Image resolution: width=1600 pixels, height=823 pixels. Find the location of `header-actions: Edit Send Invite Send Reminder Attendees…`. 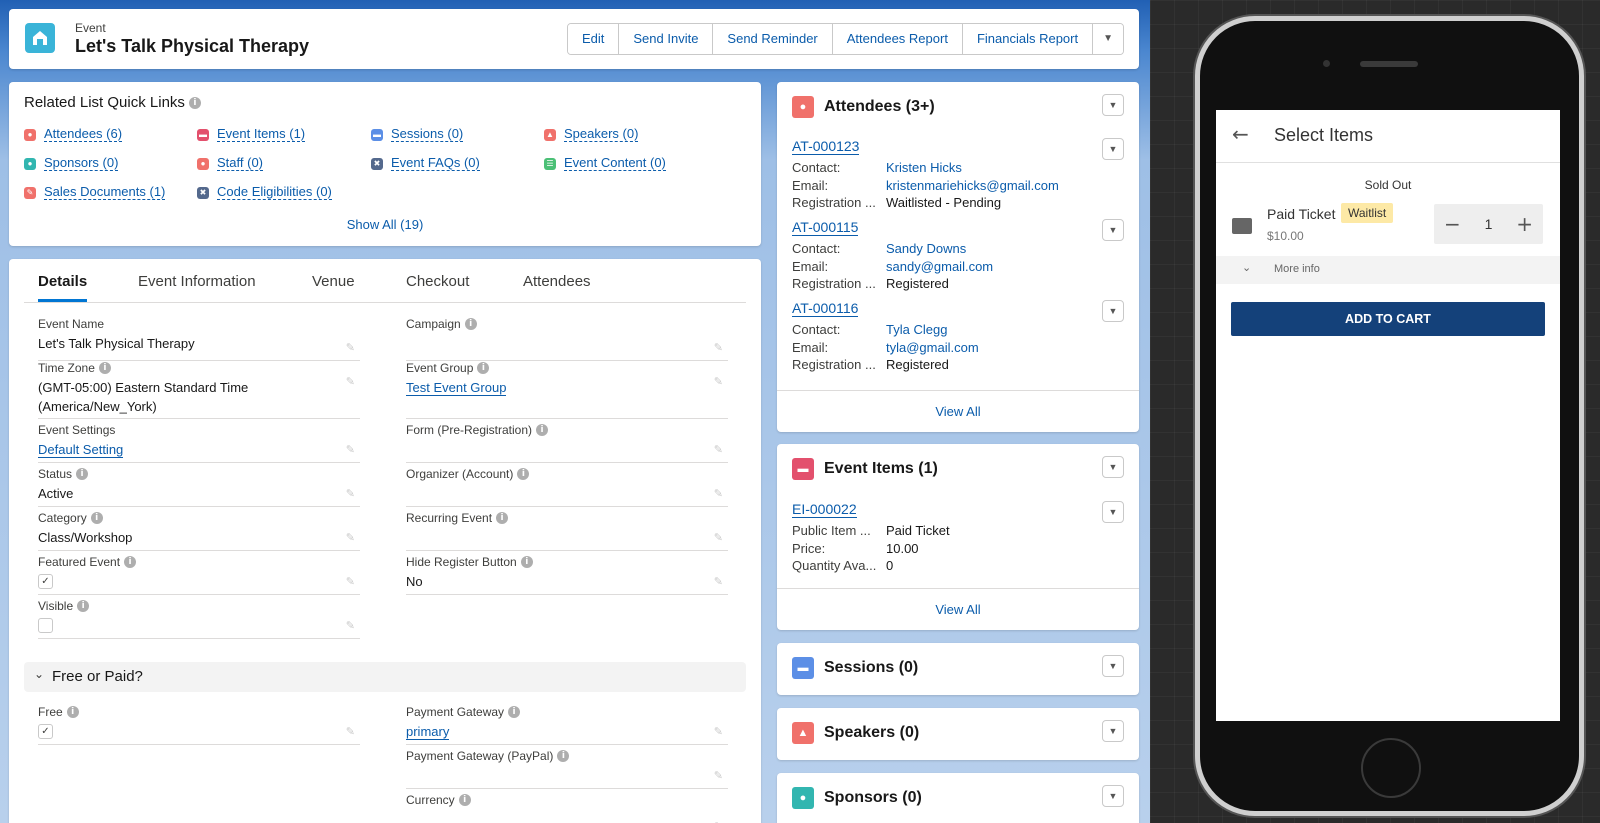

header-actions: Edit Send Invite Send Reminder Attendees… is located at coordinates (845, 39).